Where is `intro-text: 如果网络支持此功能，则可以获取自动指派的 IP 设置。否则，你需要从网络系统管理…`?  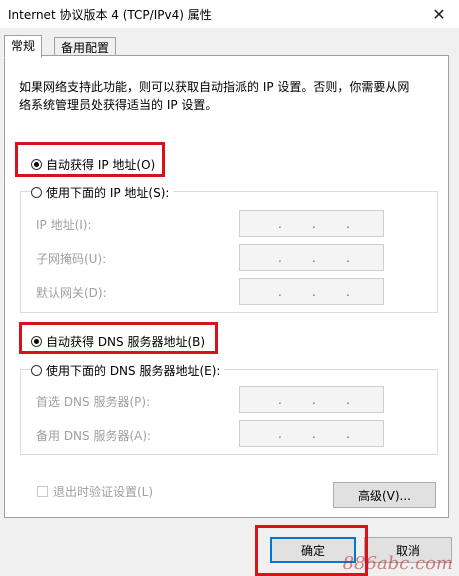 intro-text: 如果网络支持此功能，则可以获取自动指派的 IP 设置。否则，你需要从网络系统管理… is located at coordinates (214, 96).